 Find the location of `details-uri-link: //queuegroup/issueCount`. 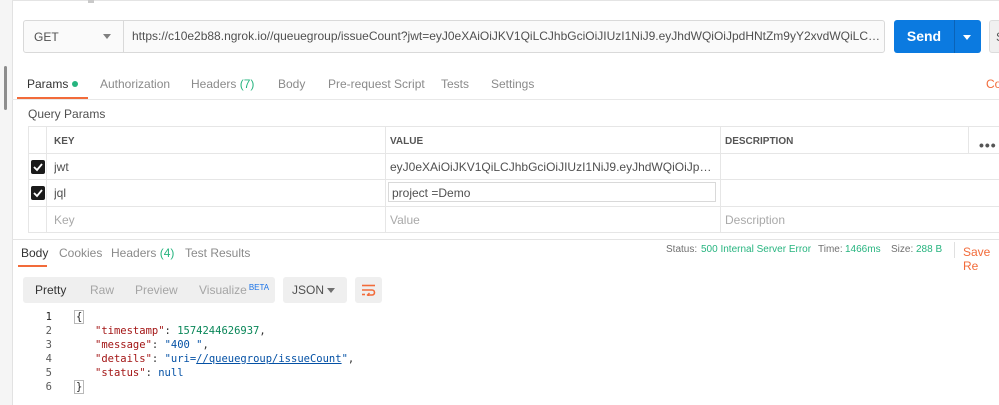

details-uri-link: //queuegroup/issueCount is located at coordinates (268, 359).